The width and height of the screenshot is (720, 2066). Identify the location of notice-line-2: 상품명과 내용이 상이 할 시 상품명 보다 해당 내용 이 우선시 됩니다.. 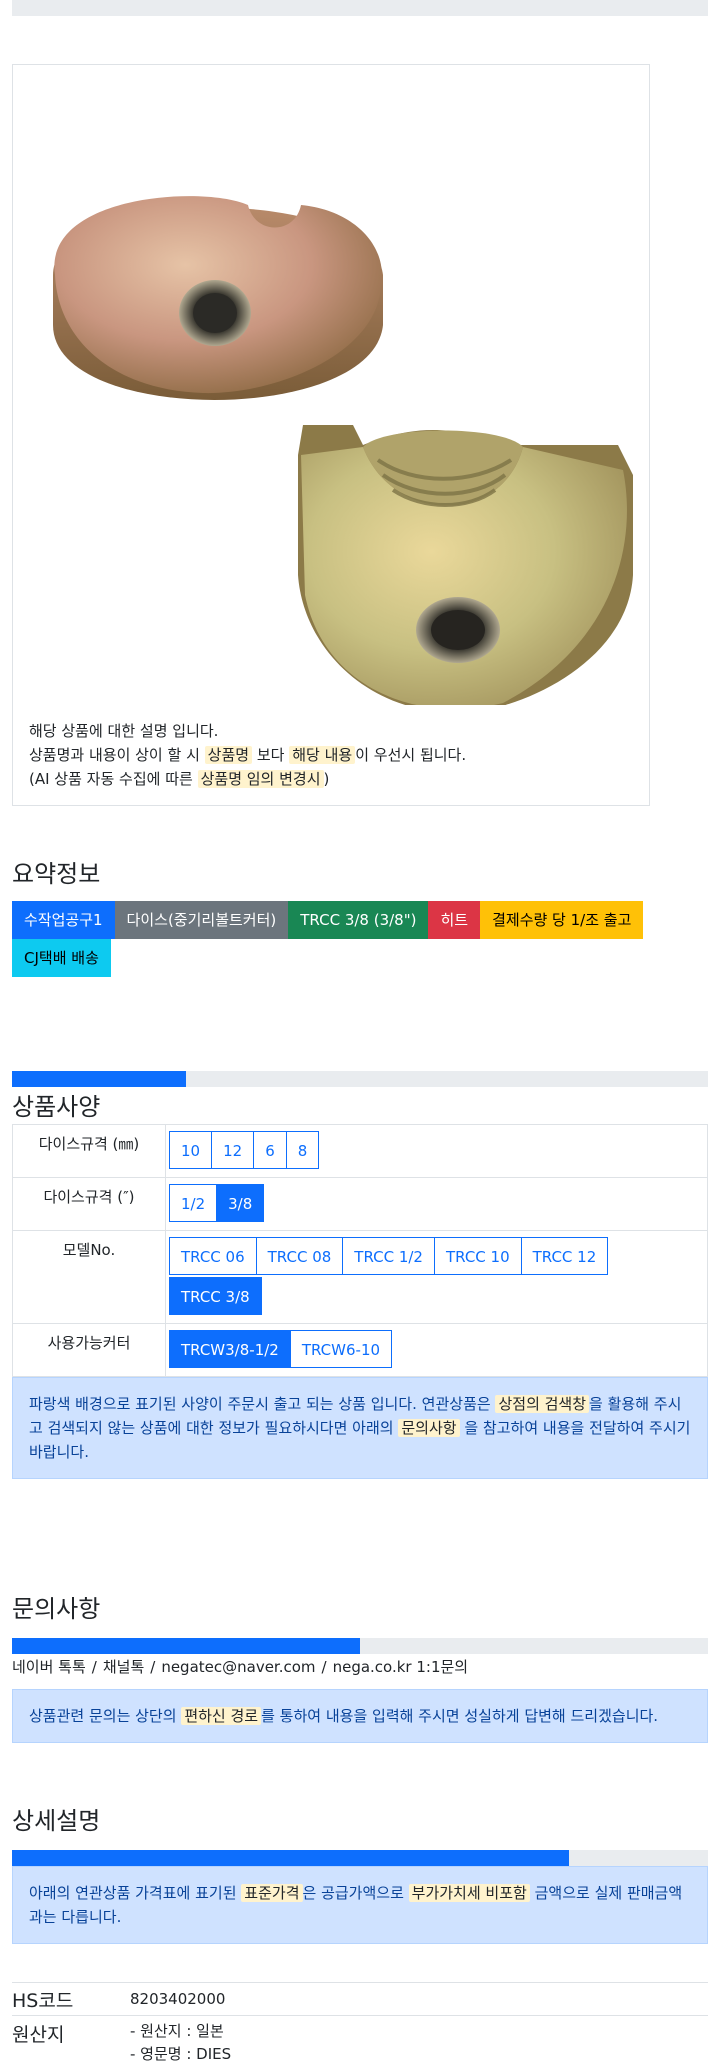
(247, 755).